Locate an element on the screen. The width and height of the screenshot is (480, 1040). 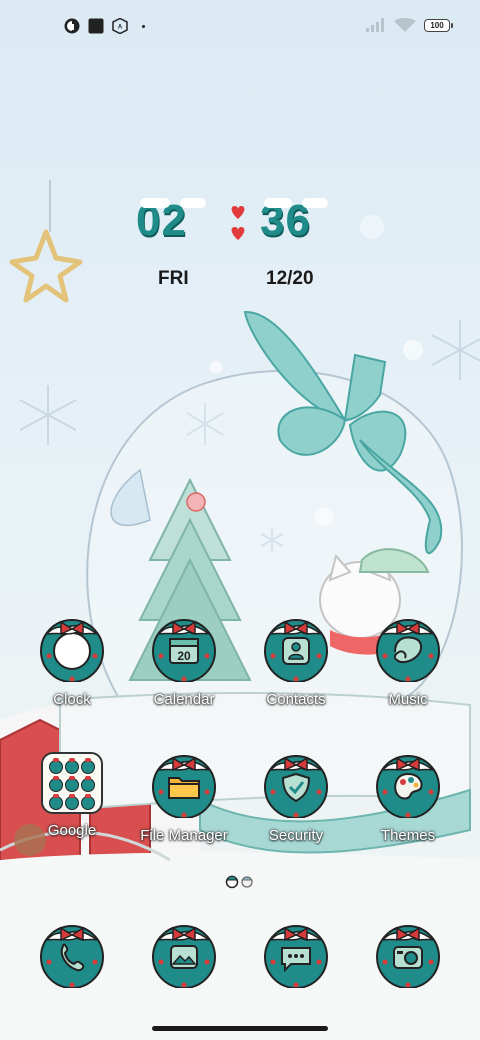
contacts-icon is located at coordinates (296, 651).